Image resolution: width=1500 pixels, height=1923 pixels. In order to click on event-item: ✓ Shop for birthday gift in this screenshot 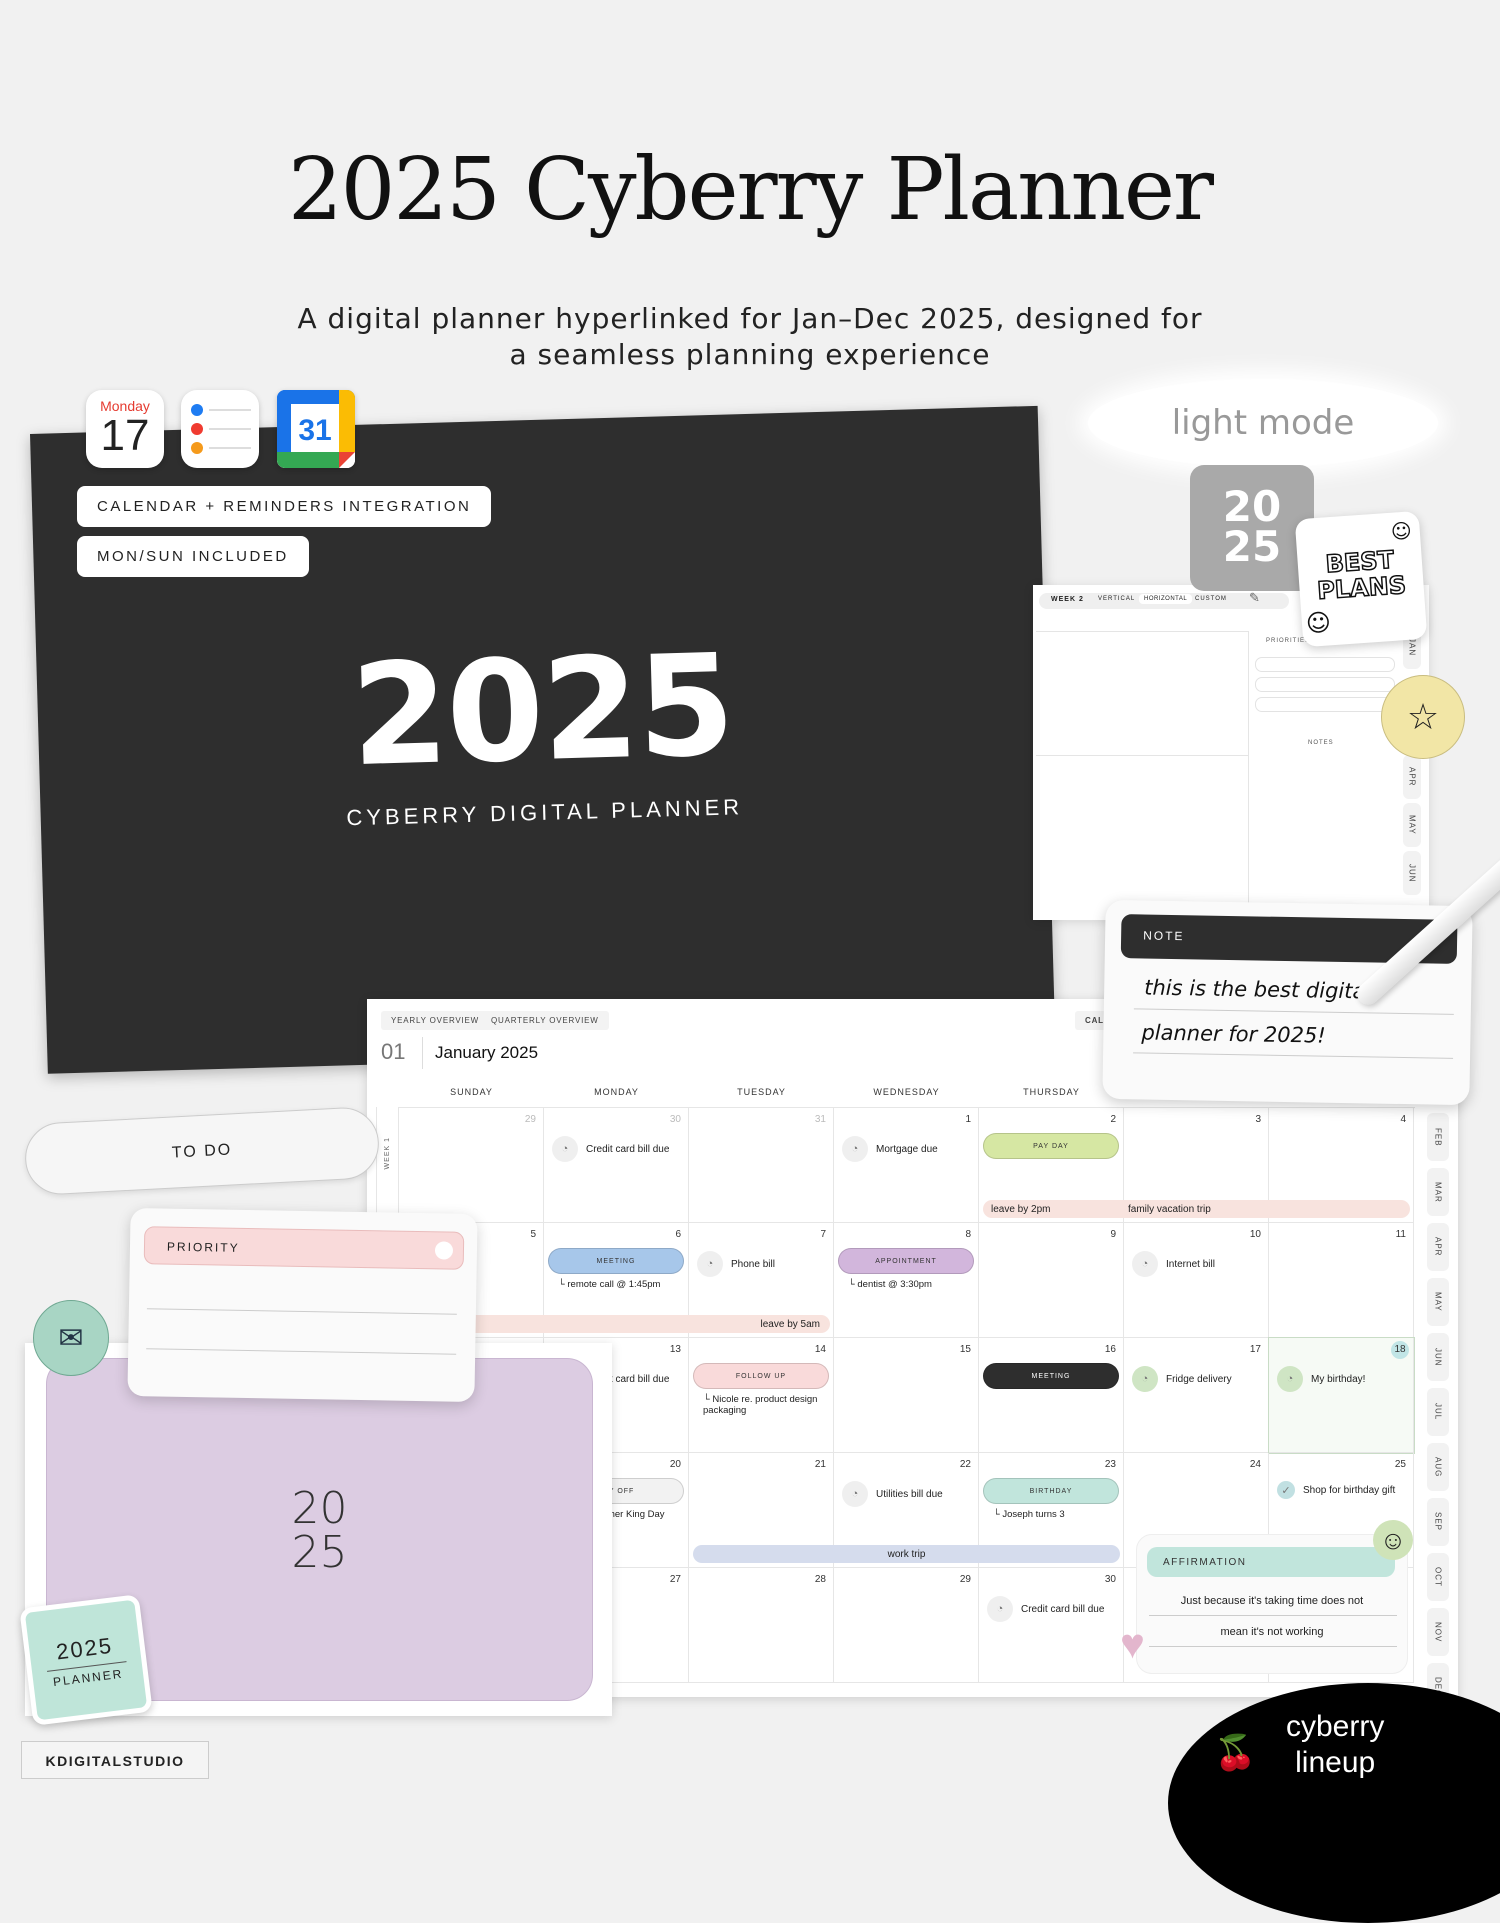, I will do `click(1336, 1490)`.